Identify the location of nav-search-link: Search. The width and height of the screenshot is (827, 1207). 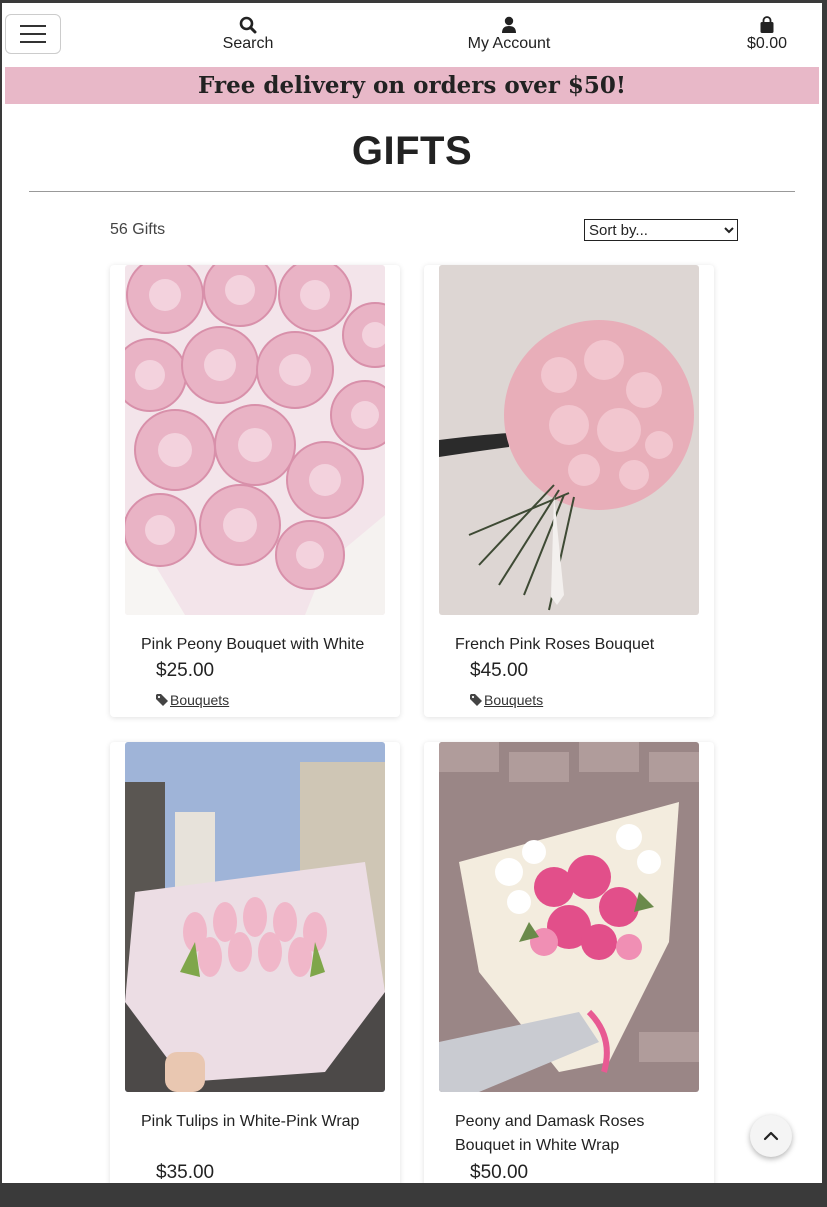
(248, 34).